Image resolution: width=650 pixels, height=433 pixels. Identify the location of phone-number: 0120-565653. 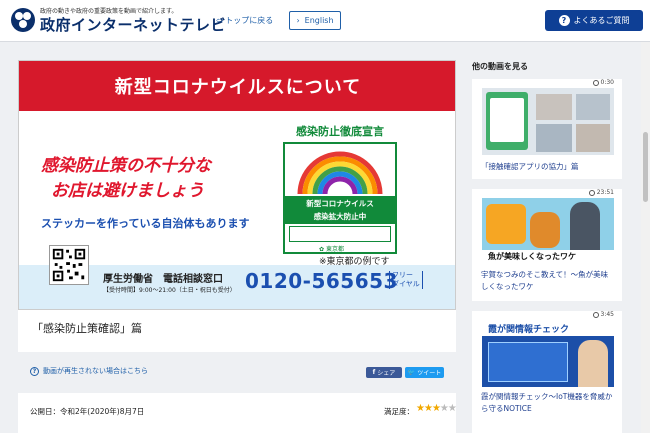
(321, 281).